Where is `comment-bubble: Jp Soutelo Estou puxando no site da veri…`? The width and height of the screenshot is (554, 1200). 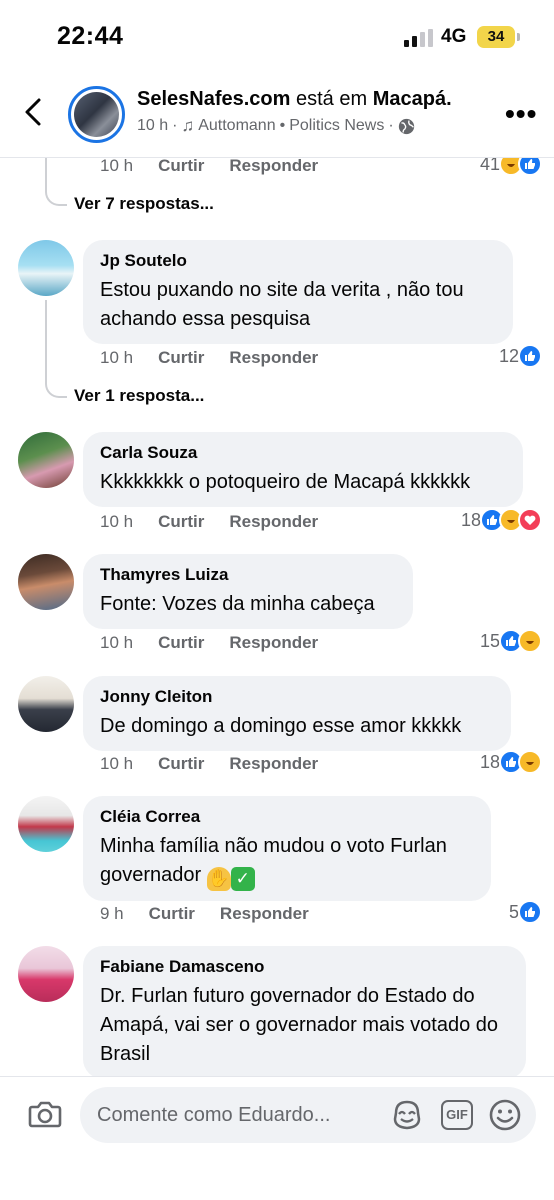 comment-bubble: Jp Soutelo Estou puxando no site da veri… is located at coordinates (298, 292).